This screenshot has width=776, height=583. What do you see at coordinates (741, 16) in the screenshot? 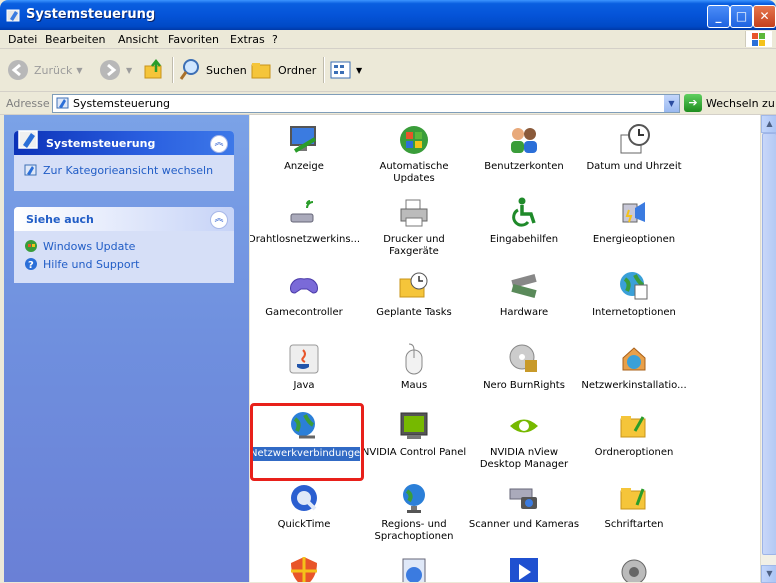
I see `maximize-button: □` at bounding box center [741, 16].